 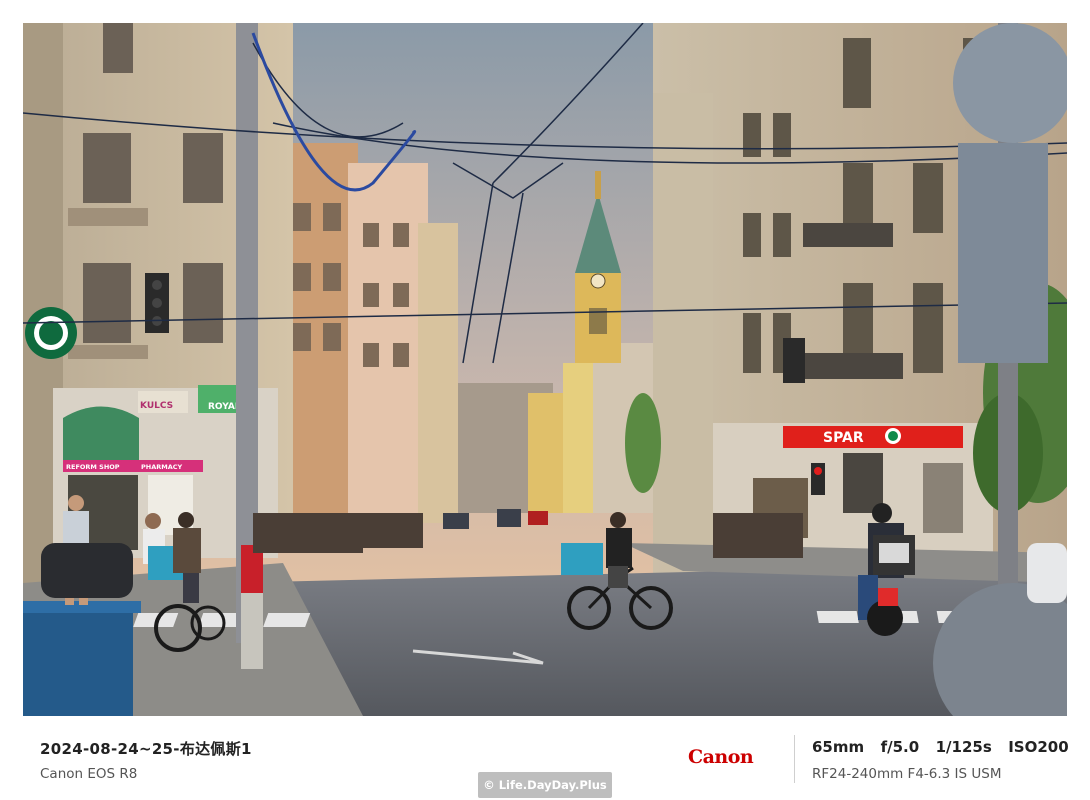 I want to click on spar-sign, so click(x=873, y=437).